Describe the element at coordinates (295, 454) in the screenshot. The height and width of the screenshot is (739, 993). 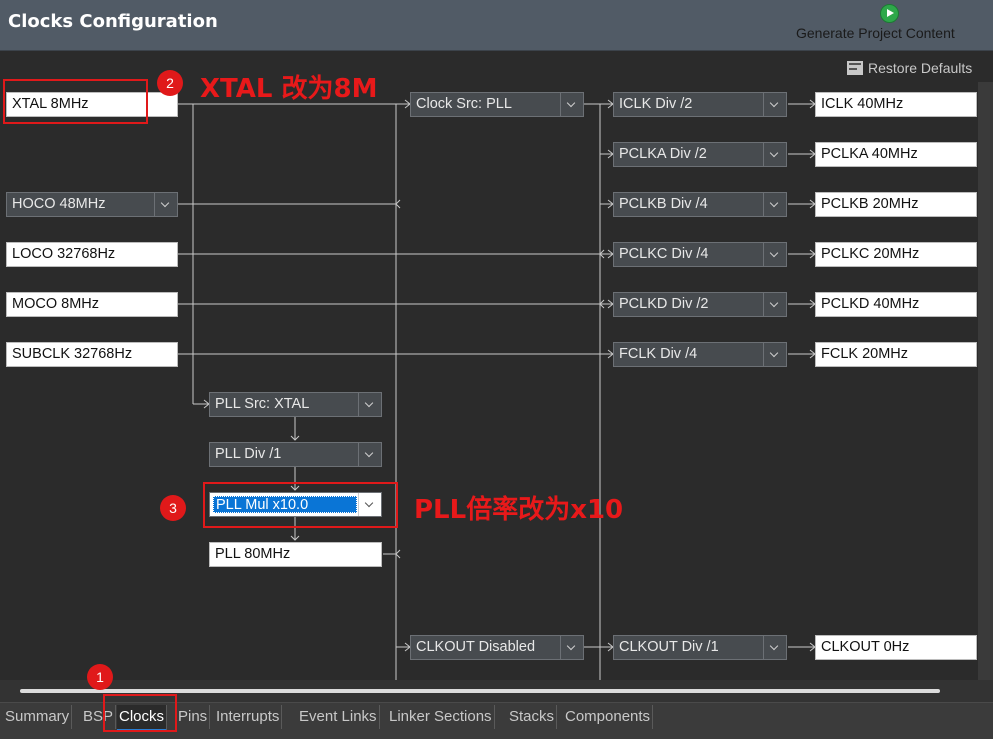
I see `pll-div-select: PLL Div /1` at that location.